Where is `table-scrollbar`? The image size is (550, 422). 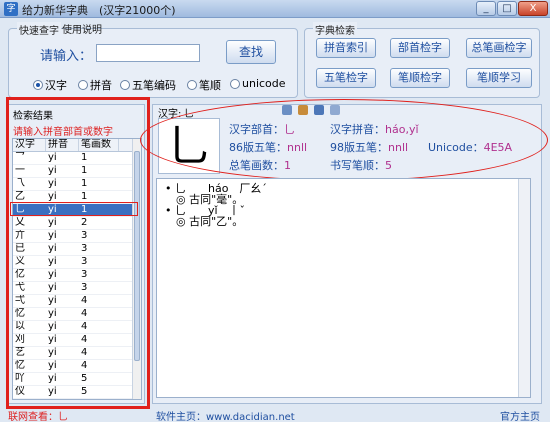 table-scrollbar is located at coordinates (136, 269).